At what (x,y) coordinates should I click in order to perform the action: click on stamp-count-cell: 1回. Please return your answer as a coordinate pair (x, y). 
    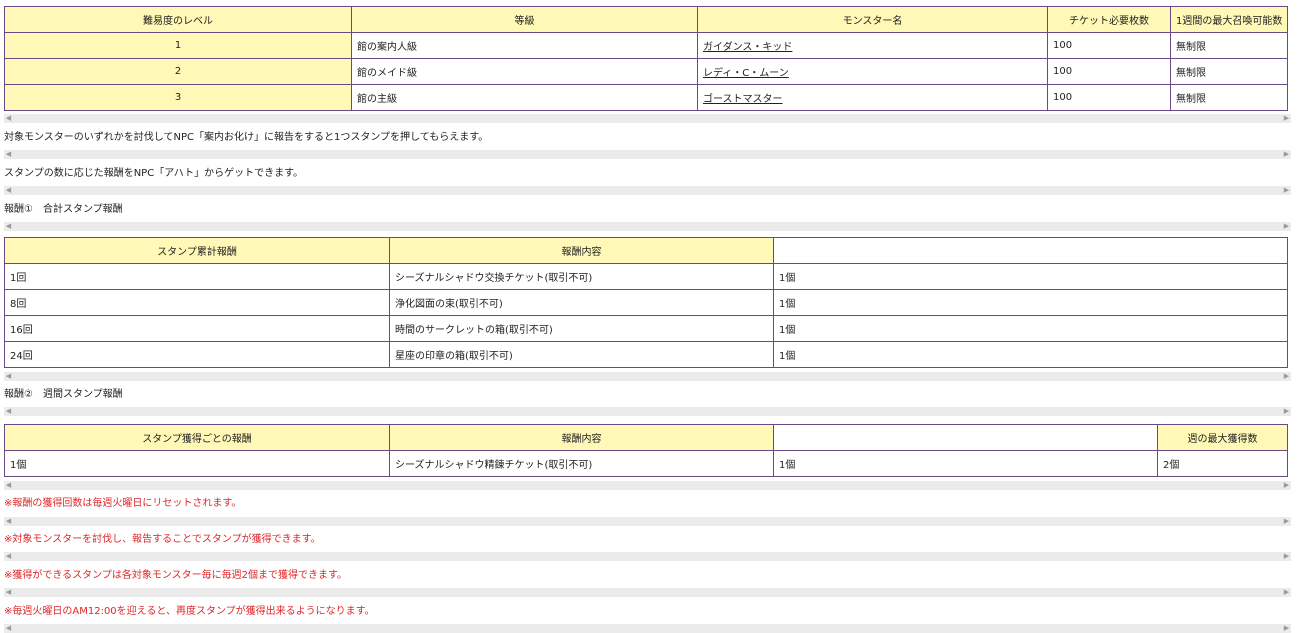
    Looking at the image, I should click on (197, 276).